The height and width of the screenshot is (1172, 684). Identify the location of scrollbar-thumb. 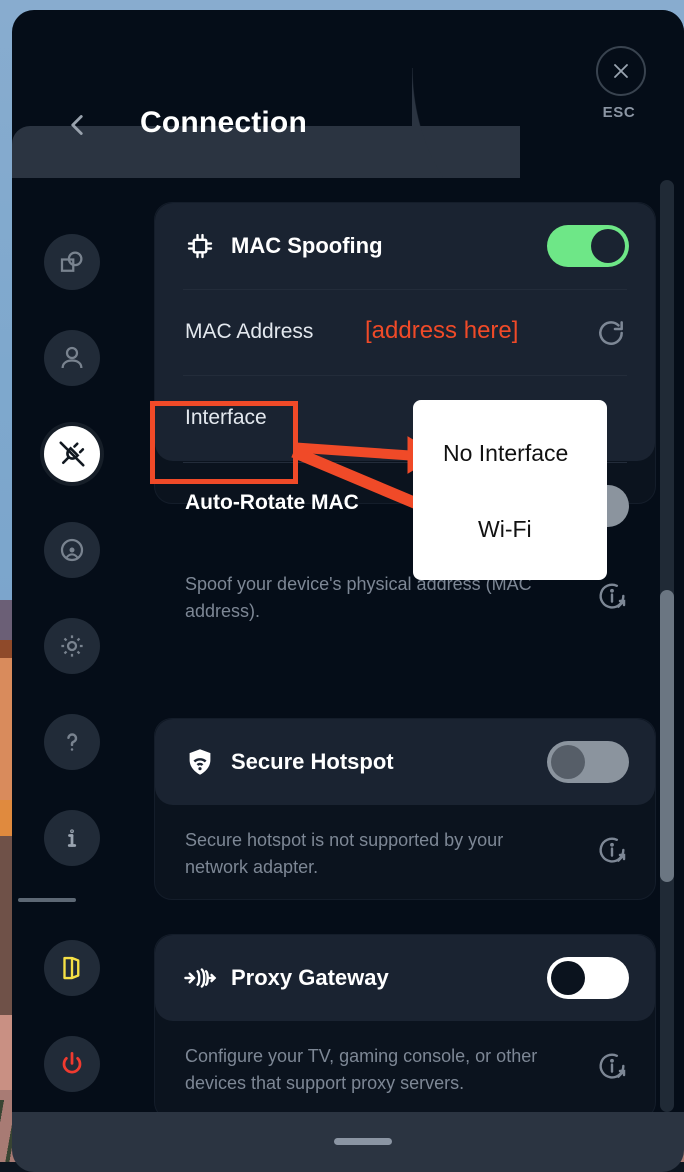
(667, 736).